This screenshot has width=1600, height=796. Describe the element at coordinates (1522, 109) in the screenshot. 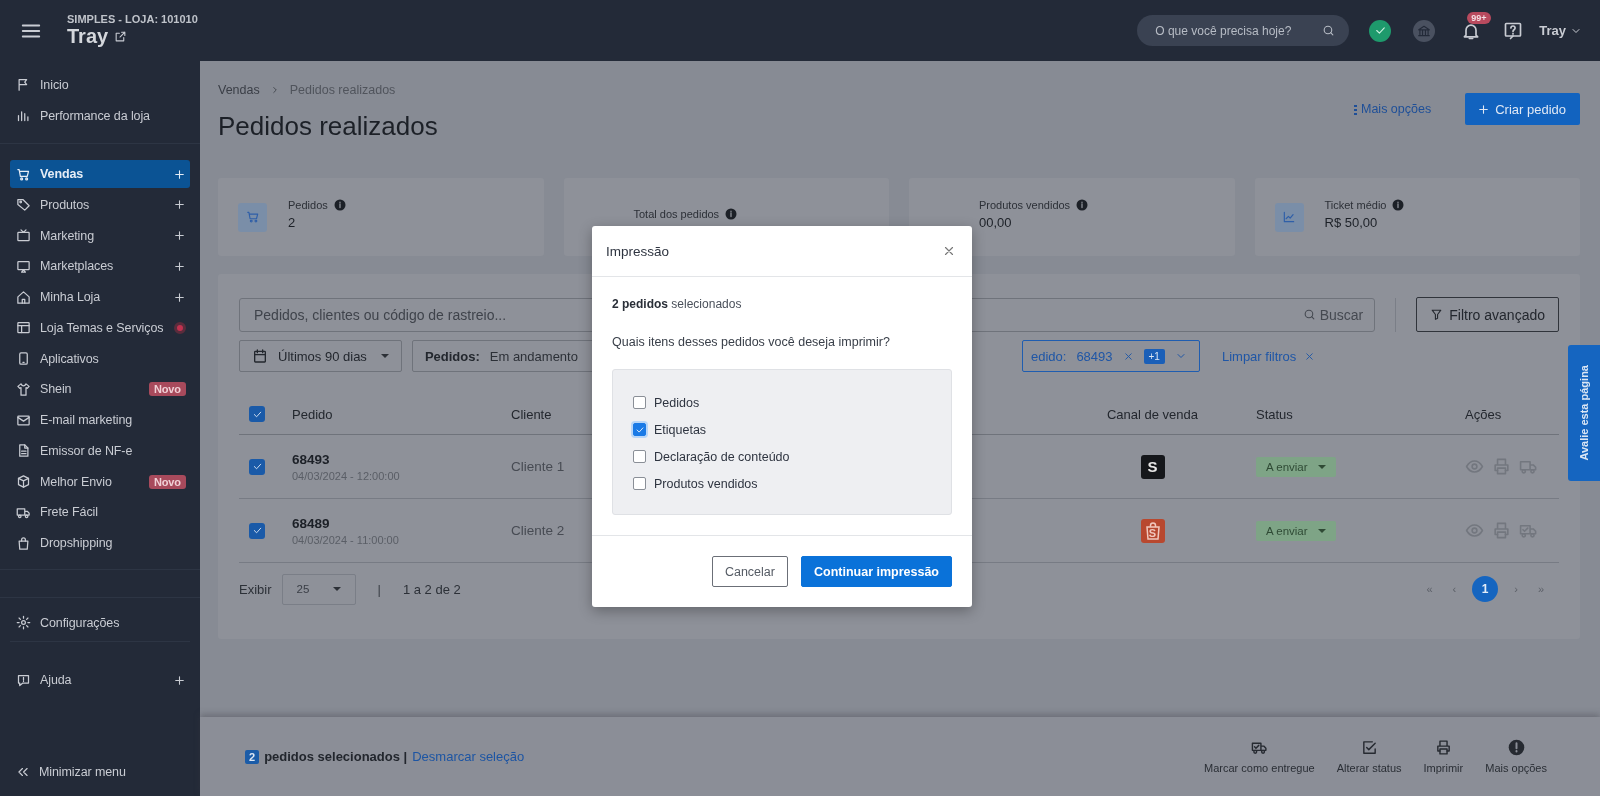

I see `create-order-button: Criar pedido` at that location.